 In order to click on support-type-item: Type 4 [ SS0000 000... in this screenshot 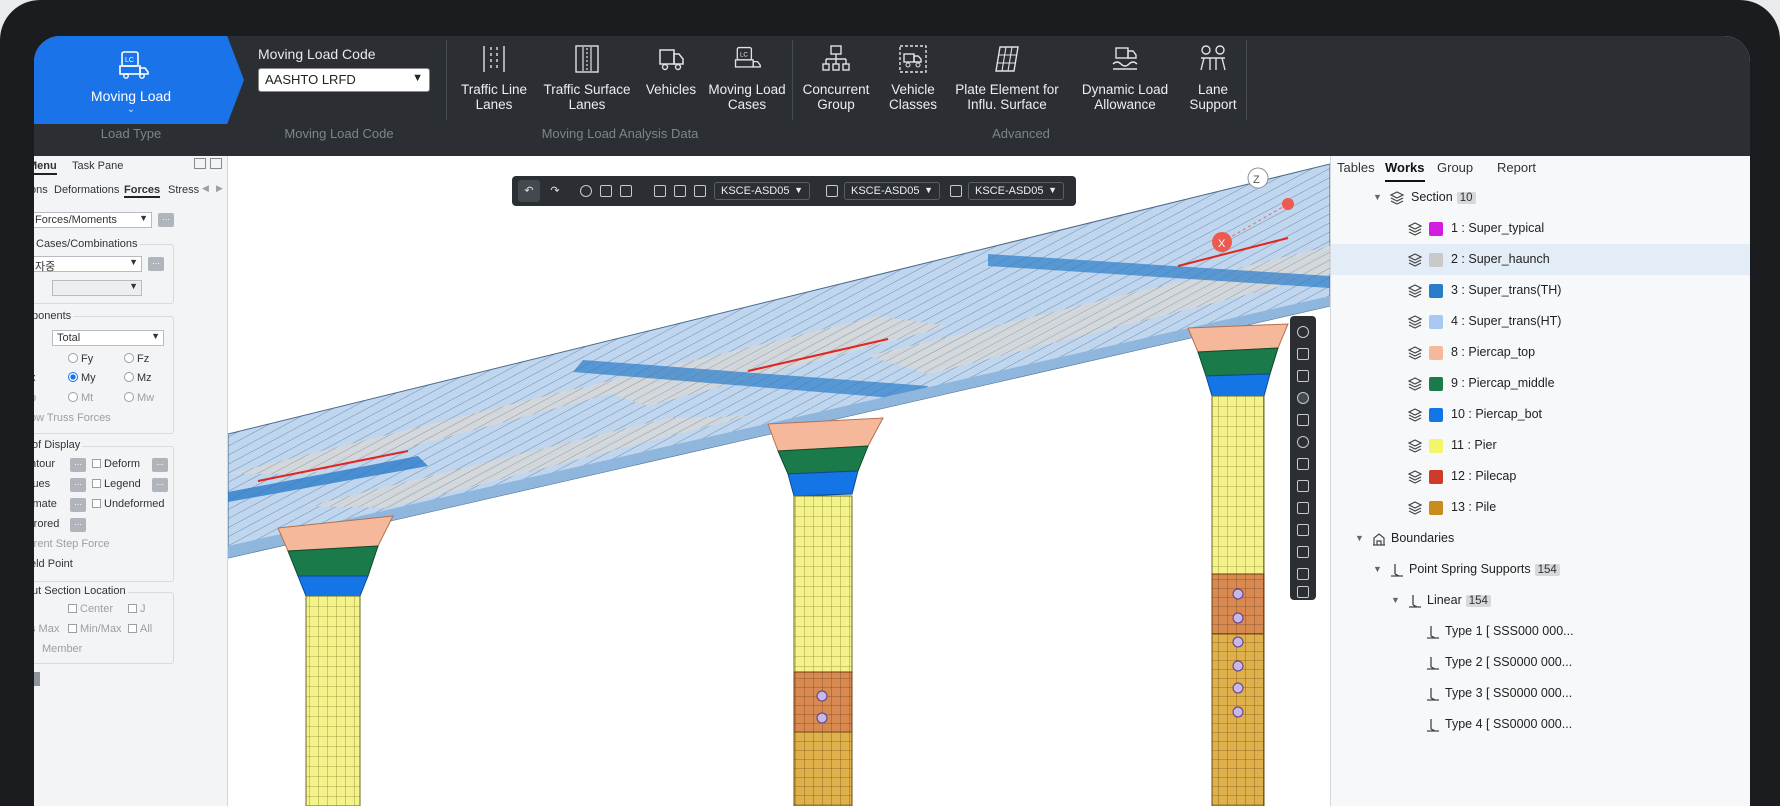, I will do `click(1540, 724)`.